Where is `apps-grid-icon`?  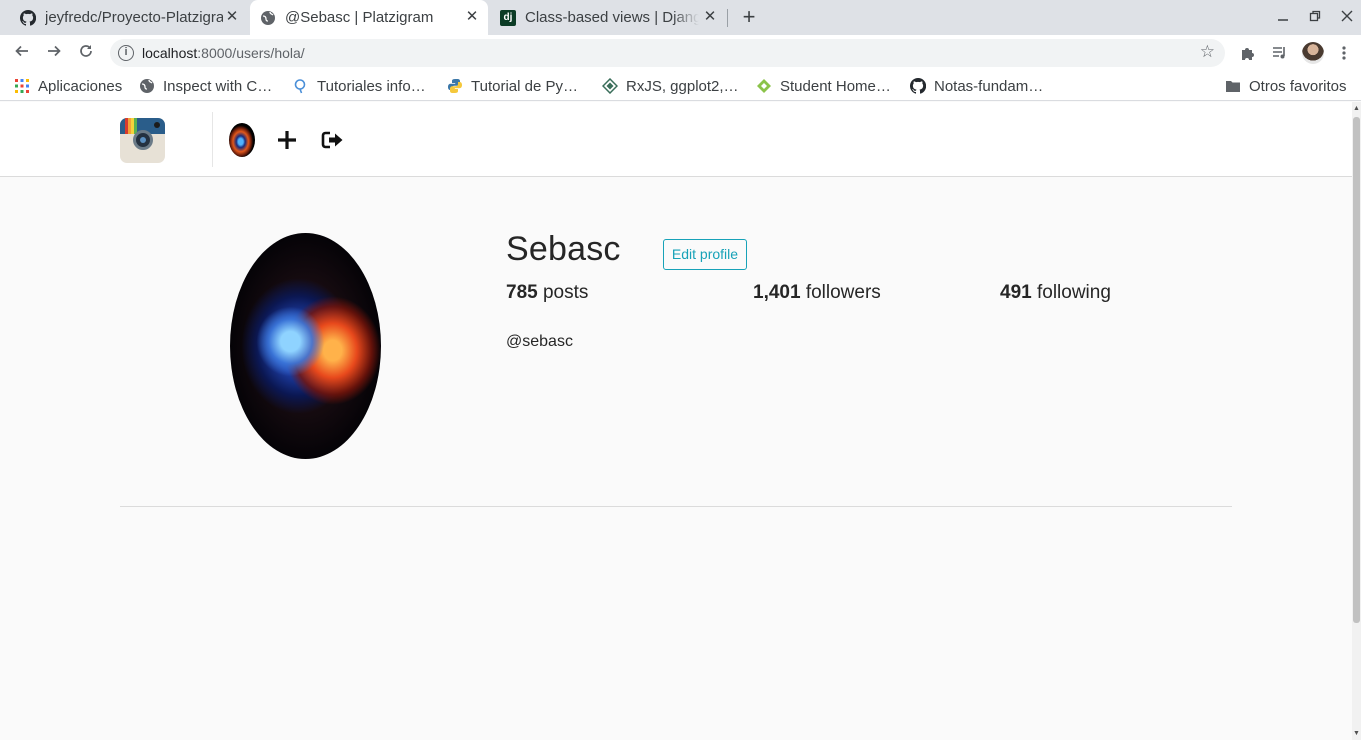 apps-grid-icon is located at coordinates (22, 86).